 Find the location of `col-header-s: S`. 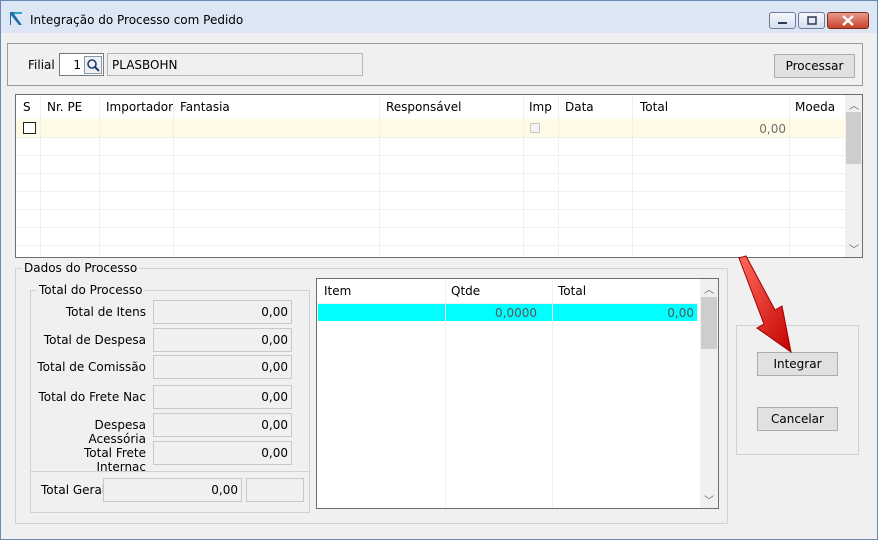

col-header-s: S is located at coordinates (27, 107).